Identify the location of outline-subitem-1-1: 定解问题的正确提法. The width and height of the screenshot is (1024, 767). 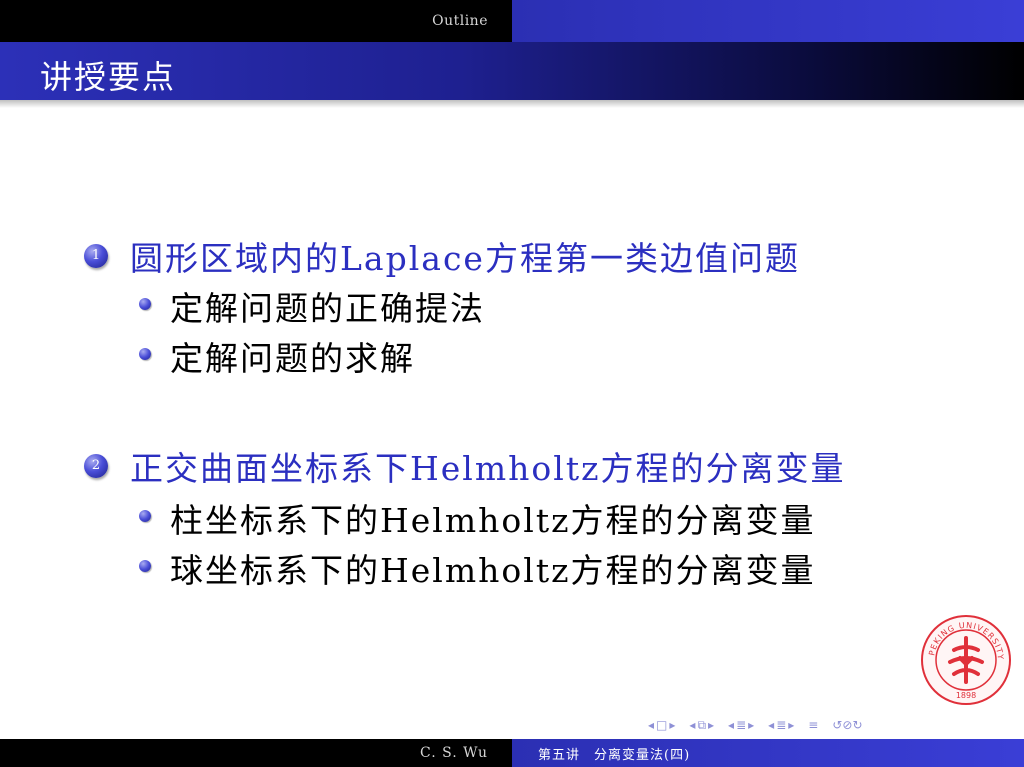
(327, 308).